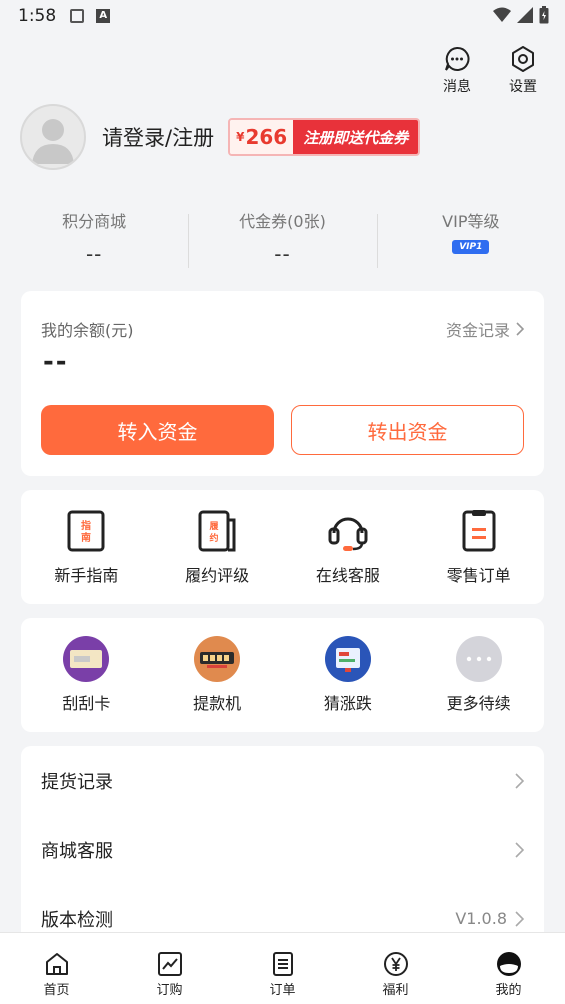  I want to click on svg-text: 南, so click(86, 537).